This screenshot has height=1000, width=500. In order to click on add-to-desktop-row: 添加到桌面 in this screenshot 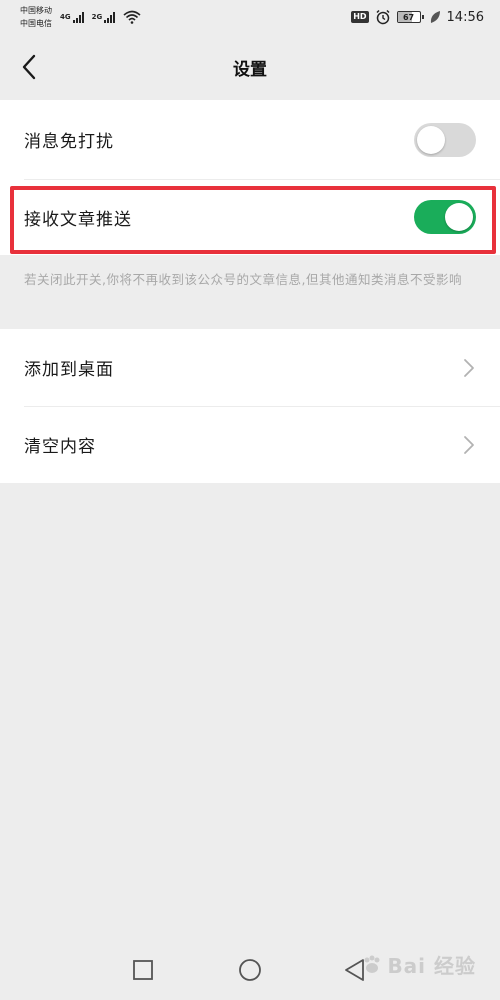, I will do `click(250, 367)`.